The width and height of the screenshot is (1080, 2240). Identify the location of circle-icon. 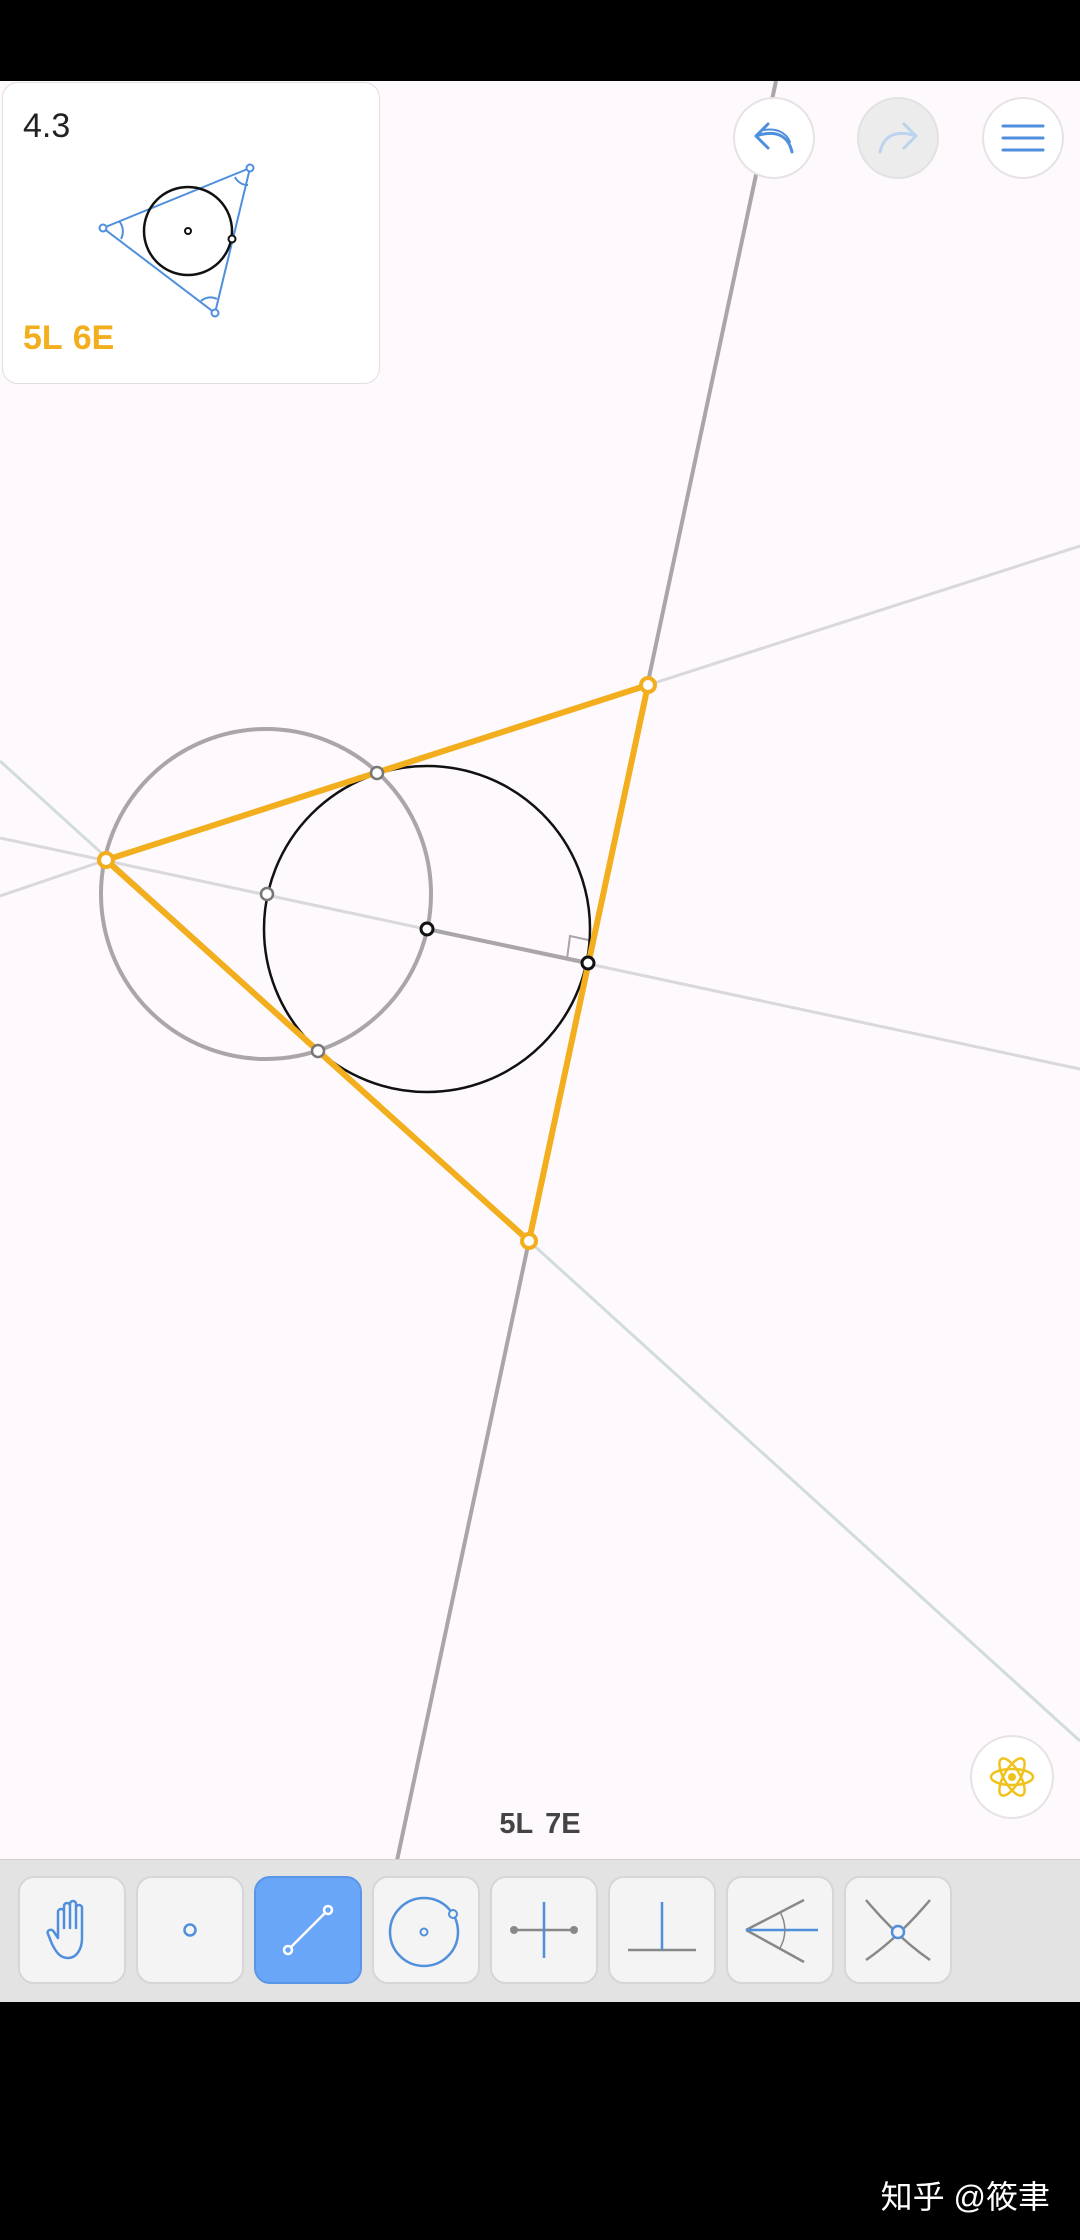
(424, 1932).